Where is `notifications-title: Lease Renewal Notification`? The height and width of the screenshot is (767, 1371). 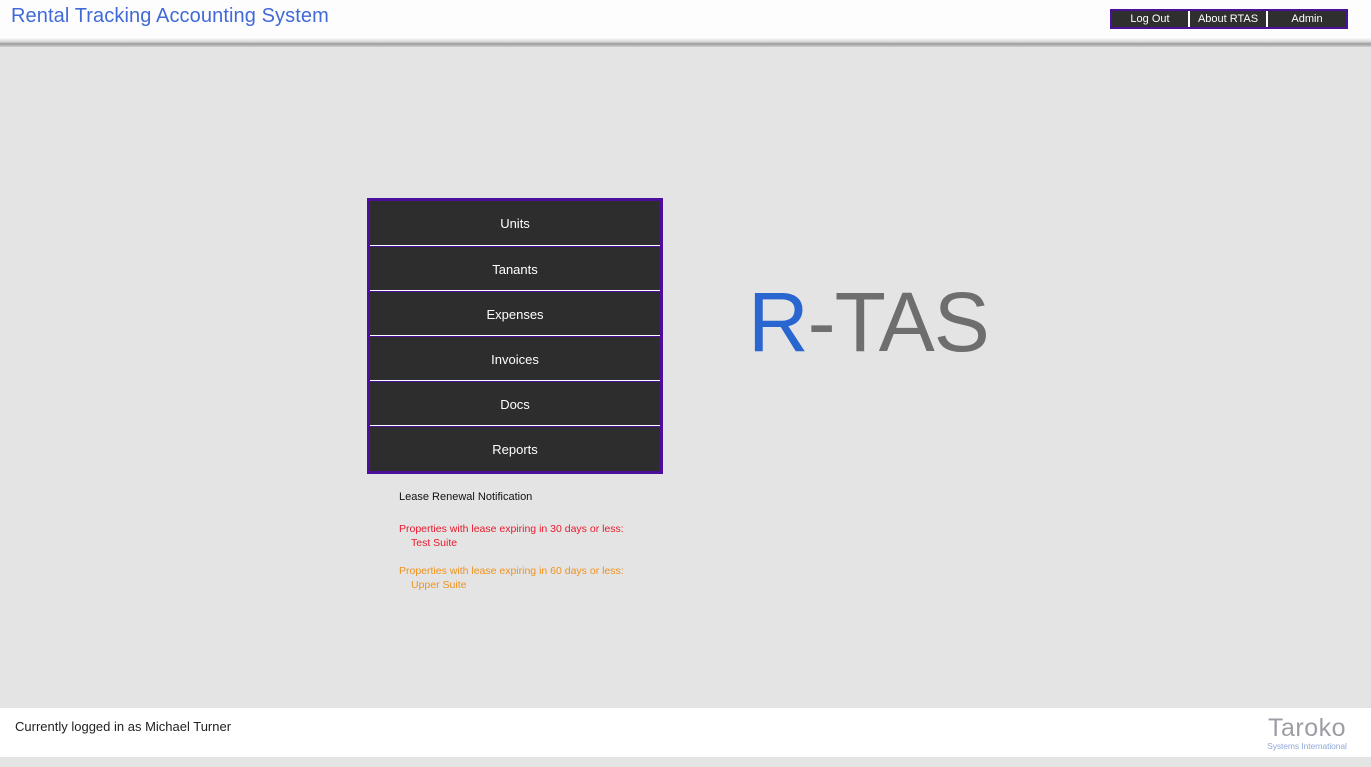
notifications-title: Lease Renewal Notification is located at coordinates (466, 497).